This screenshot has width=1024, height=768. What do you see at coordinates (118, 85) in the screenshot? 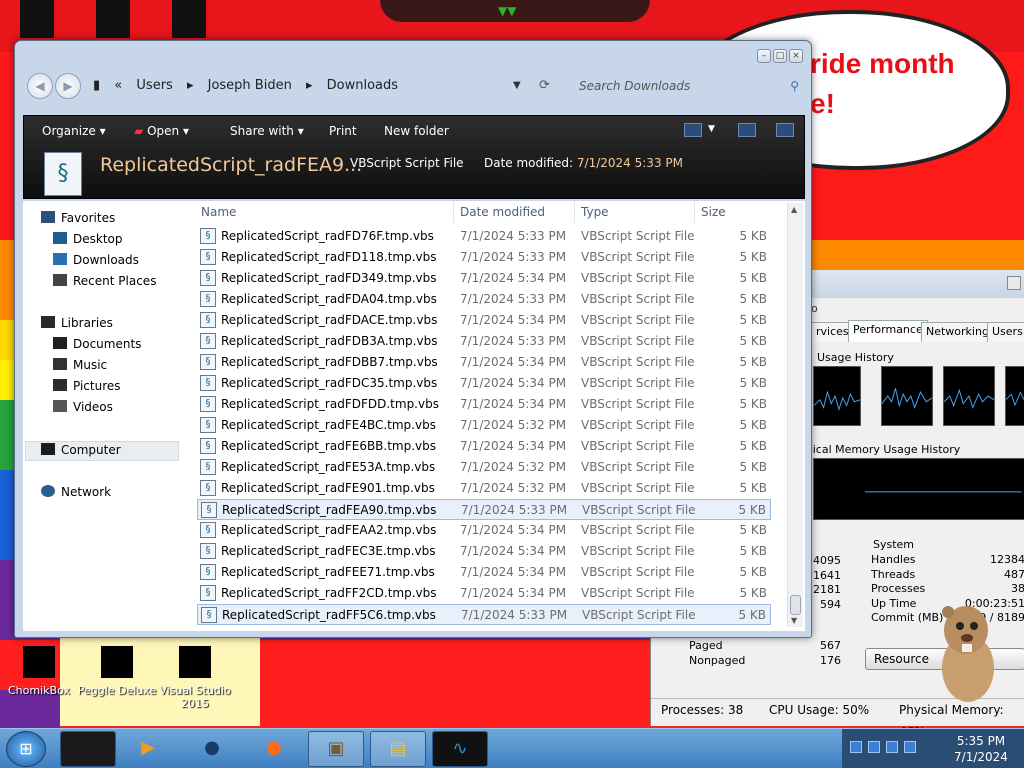
I see `chevron-icon: «` at bounding box center [118, 85].